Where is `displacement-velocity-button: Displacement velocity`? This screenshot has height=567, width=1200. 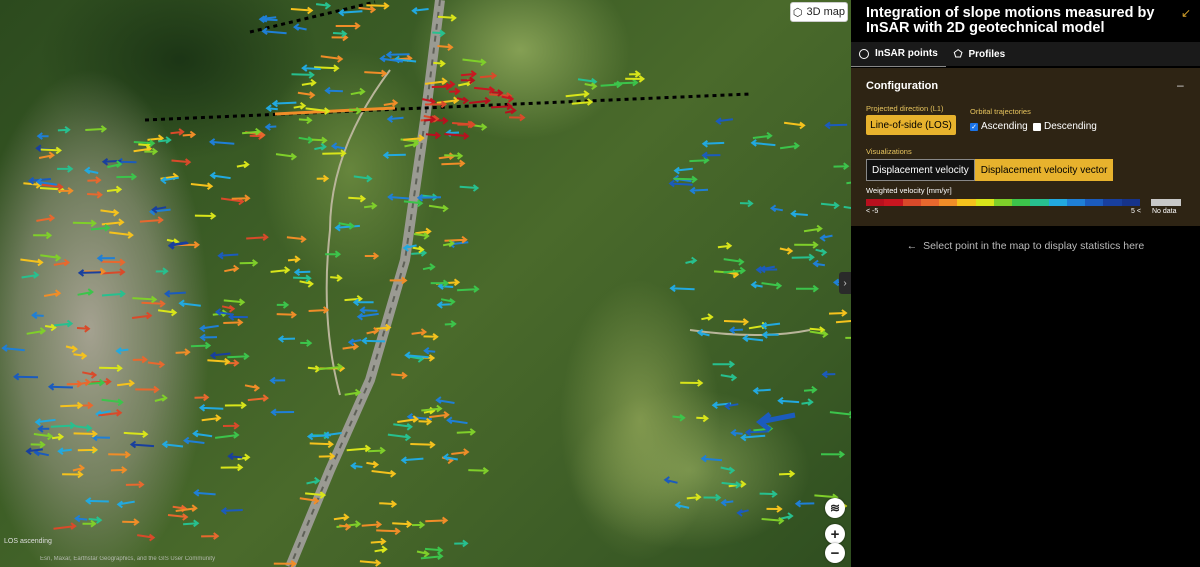
displacement-velocity-button: Displacement velocity is located at coordinates (920, 170).